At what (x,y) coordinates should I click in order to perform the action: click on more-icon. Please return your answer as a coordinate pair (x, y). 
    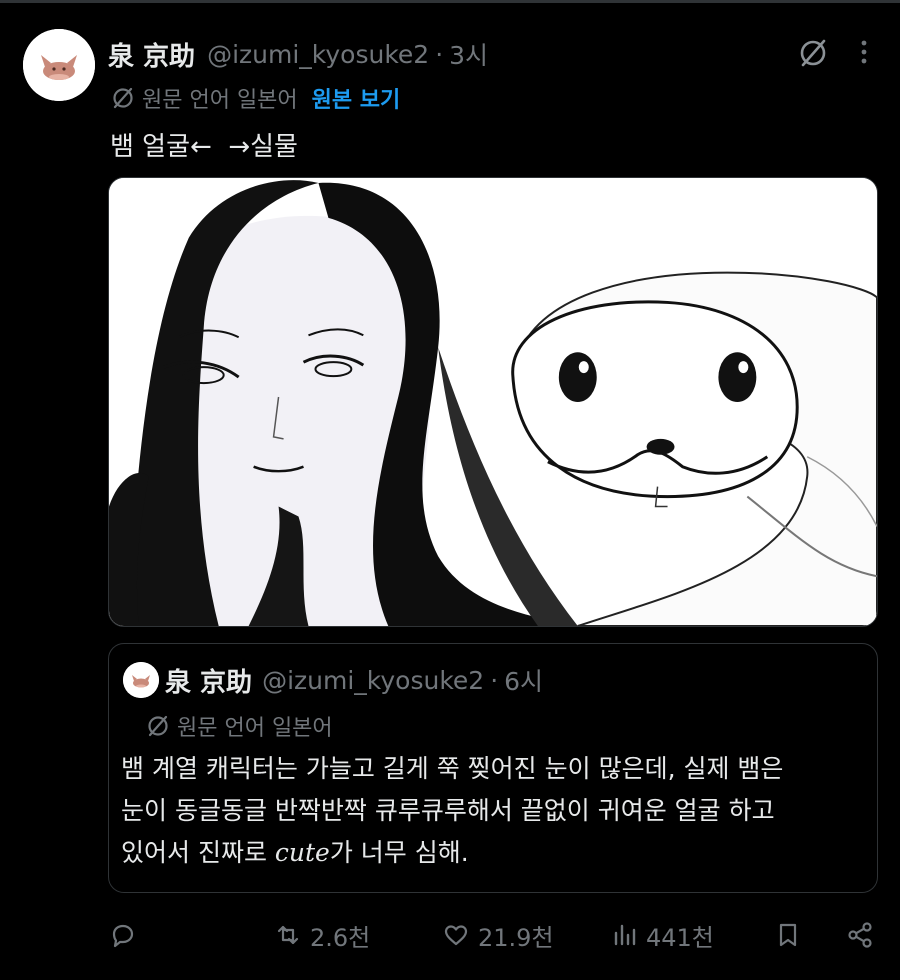
    Looking at the image, I should click on (864, 52).